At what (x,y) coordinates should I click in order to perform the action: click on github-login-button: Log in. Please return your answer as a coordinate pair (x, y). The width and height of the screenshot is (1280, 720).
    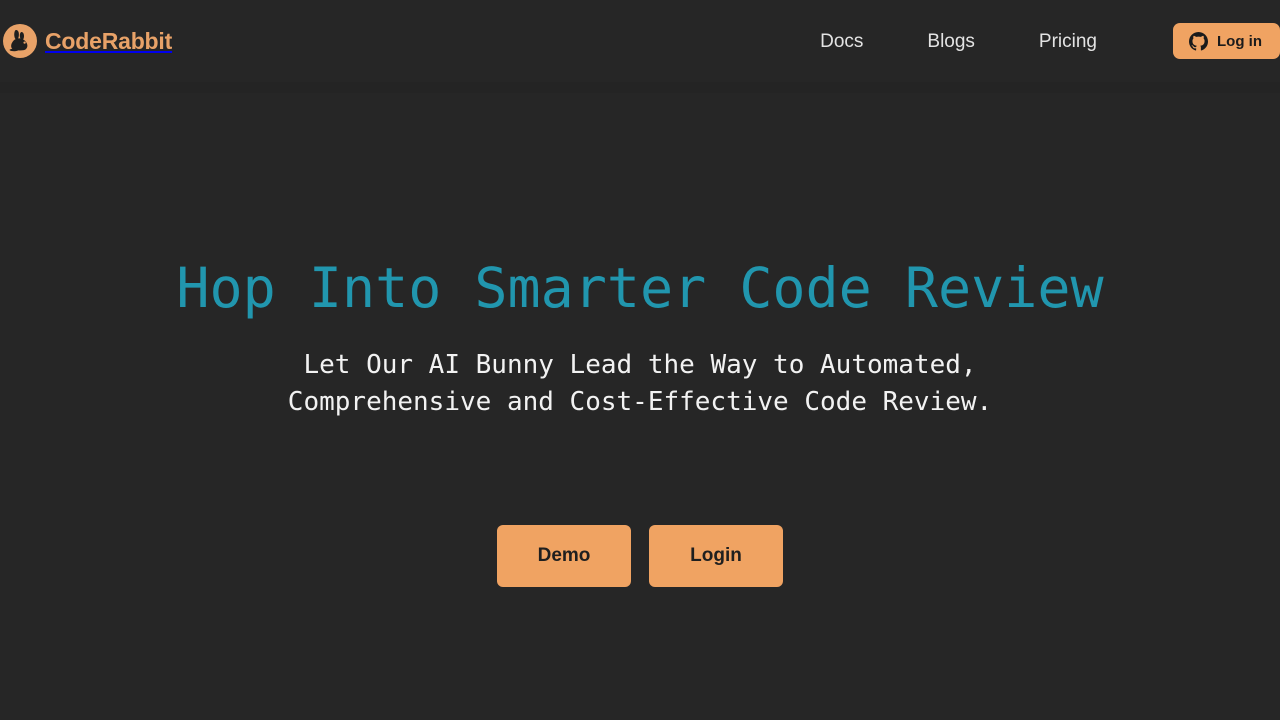
    Looking at the image, I should click on (1226, 41).